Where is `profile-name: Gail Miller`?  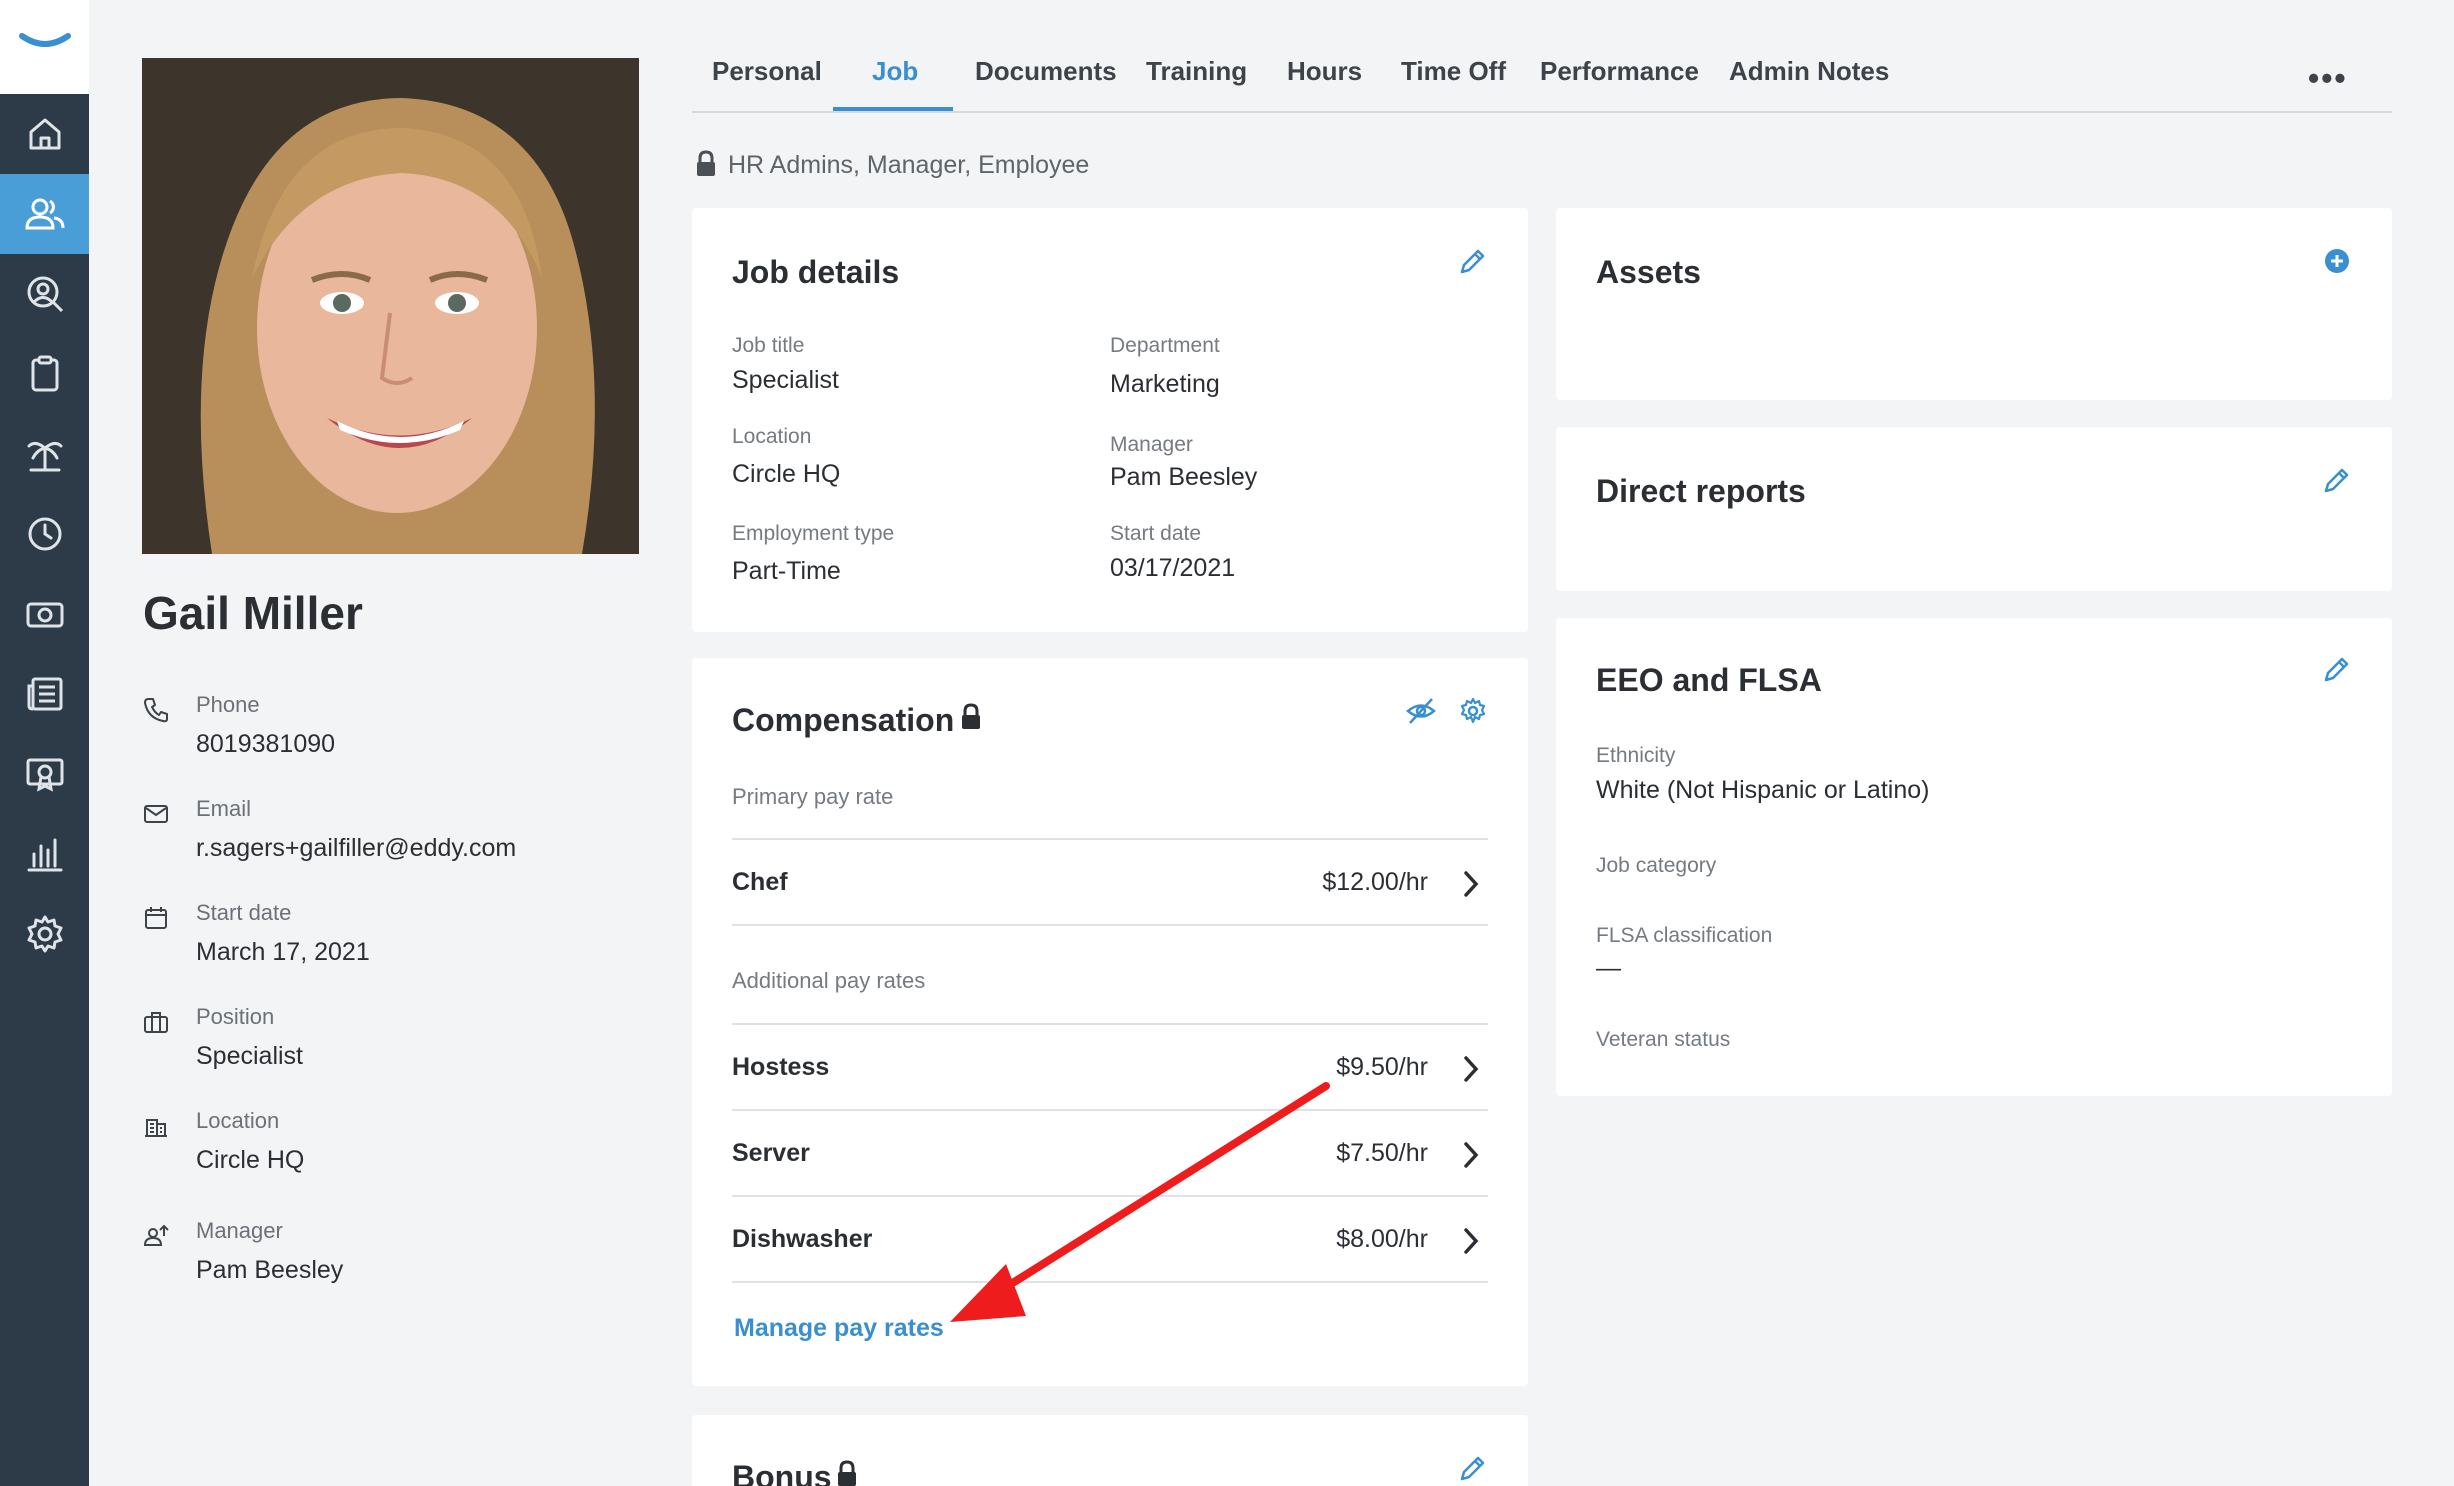
profile-name: Gail Miller is located at coordinates (253, 613).